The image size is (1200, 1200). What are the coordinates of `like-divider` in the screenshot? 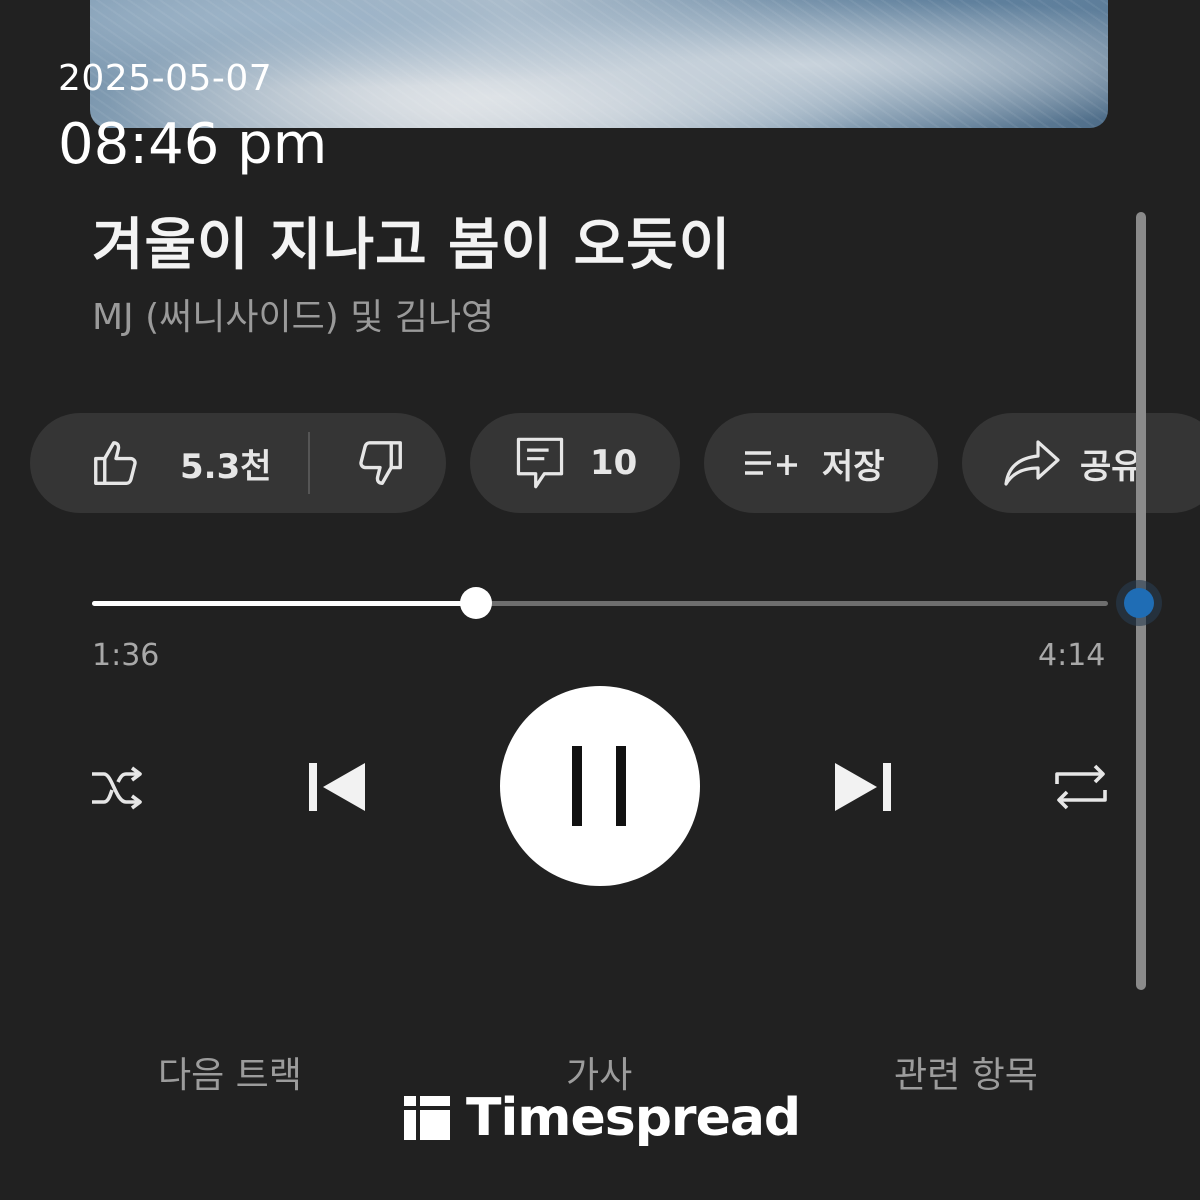 It's located at (308, 463).